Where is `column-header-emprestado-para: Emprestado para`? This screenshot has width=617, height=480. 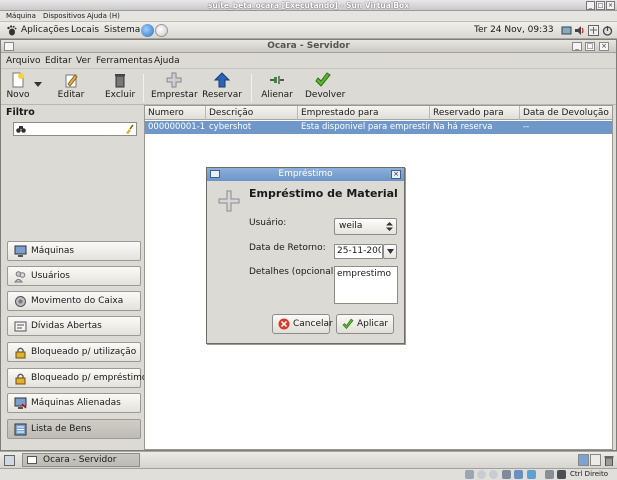
column-header-emprestado-para: Emprestado para is located at coordinates (364, 113).